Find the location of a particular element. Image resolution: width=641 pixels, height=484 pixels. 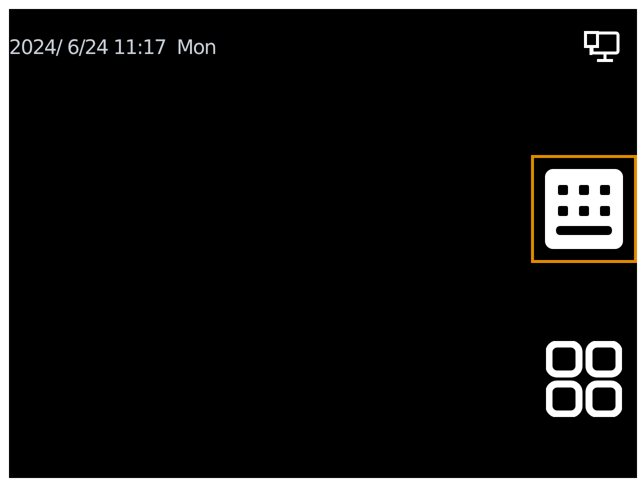

keyboard-button is located at coordinates (584, 209).